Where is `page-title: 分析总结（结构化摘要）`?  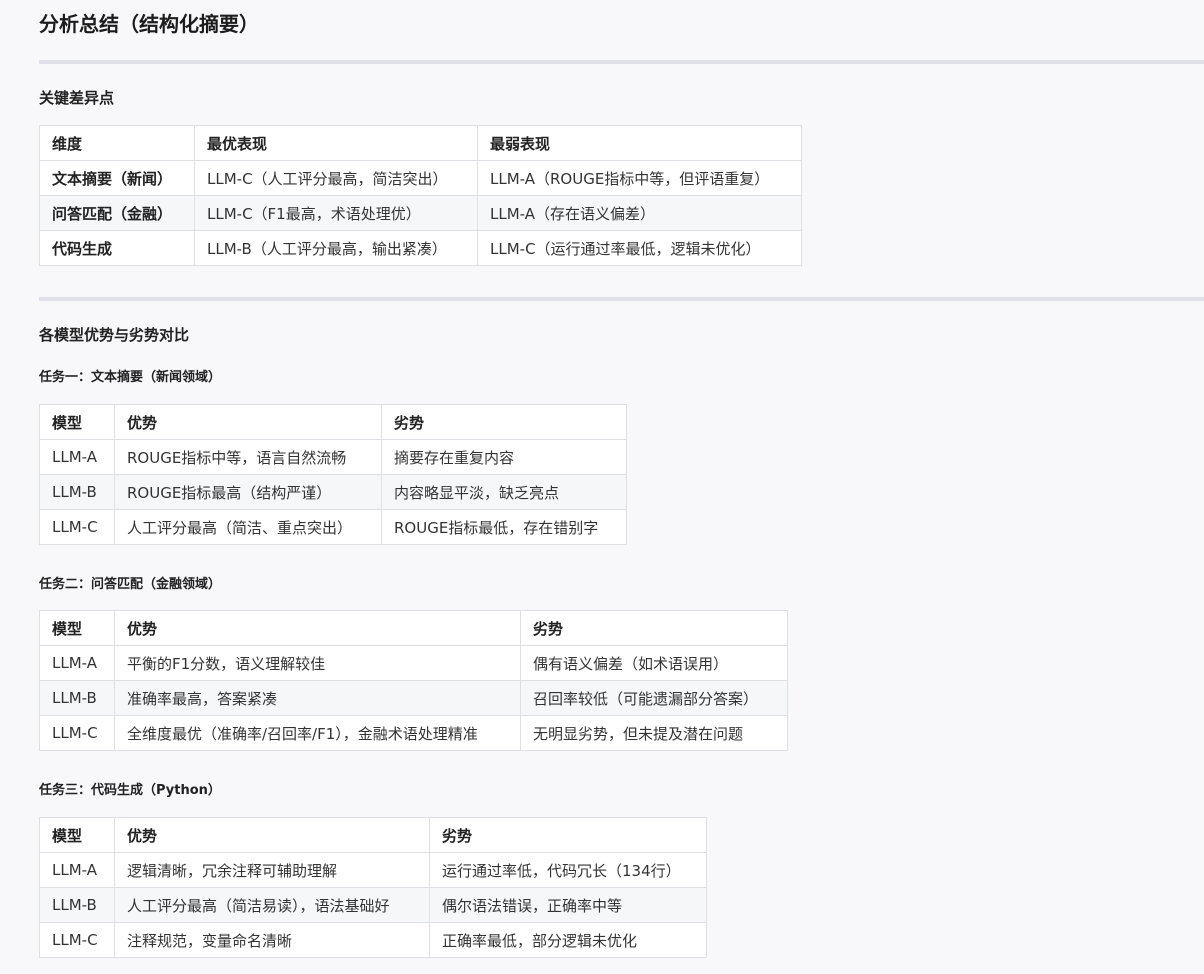
page-title: 分析总结（结构化摘要） is located at coordinates (149, 24).